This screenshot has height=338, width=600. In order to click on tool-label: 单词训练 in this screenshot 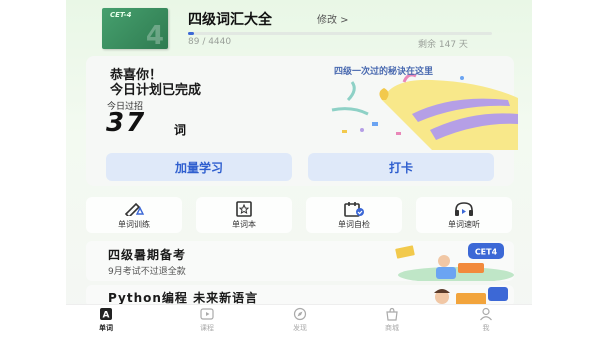, I will do `click(134, 224)`.